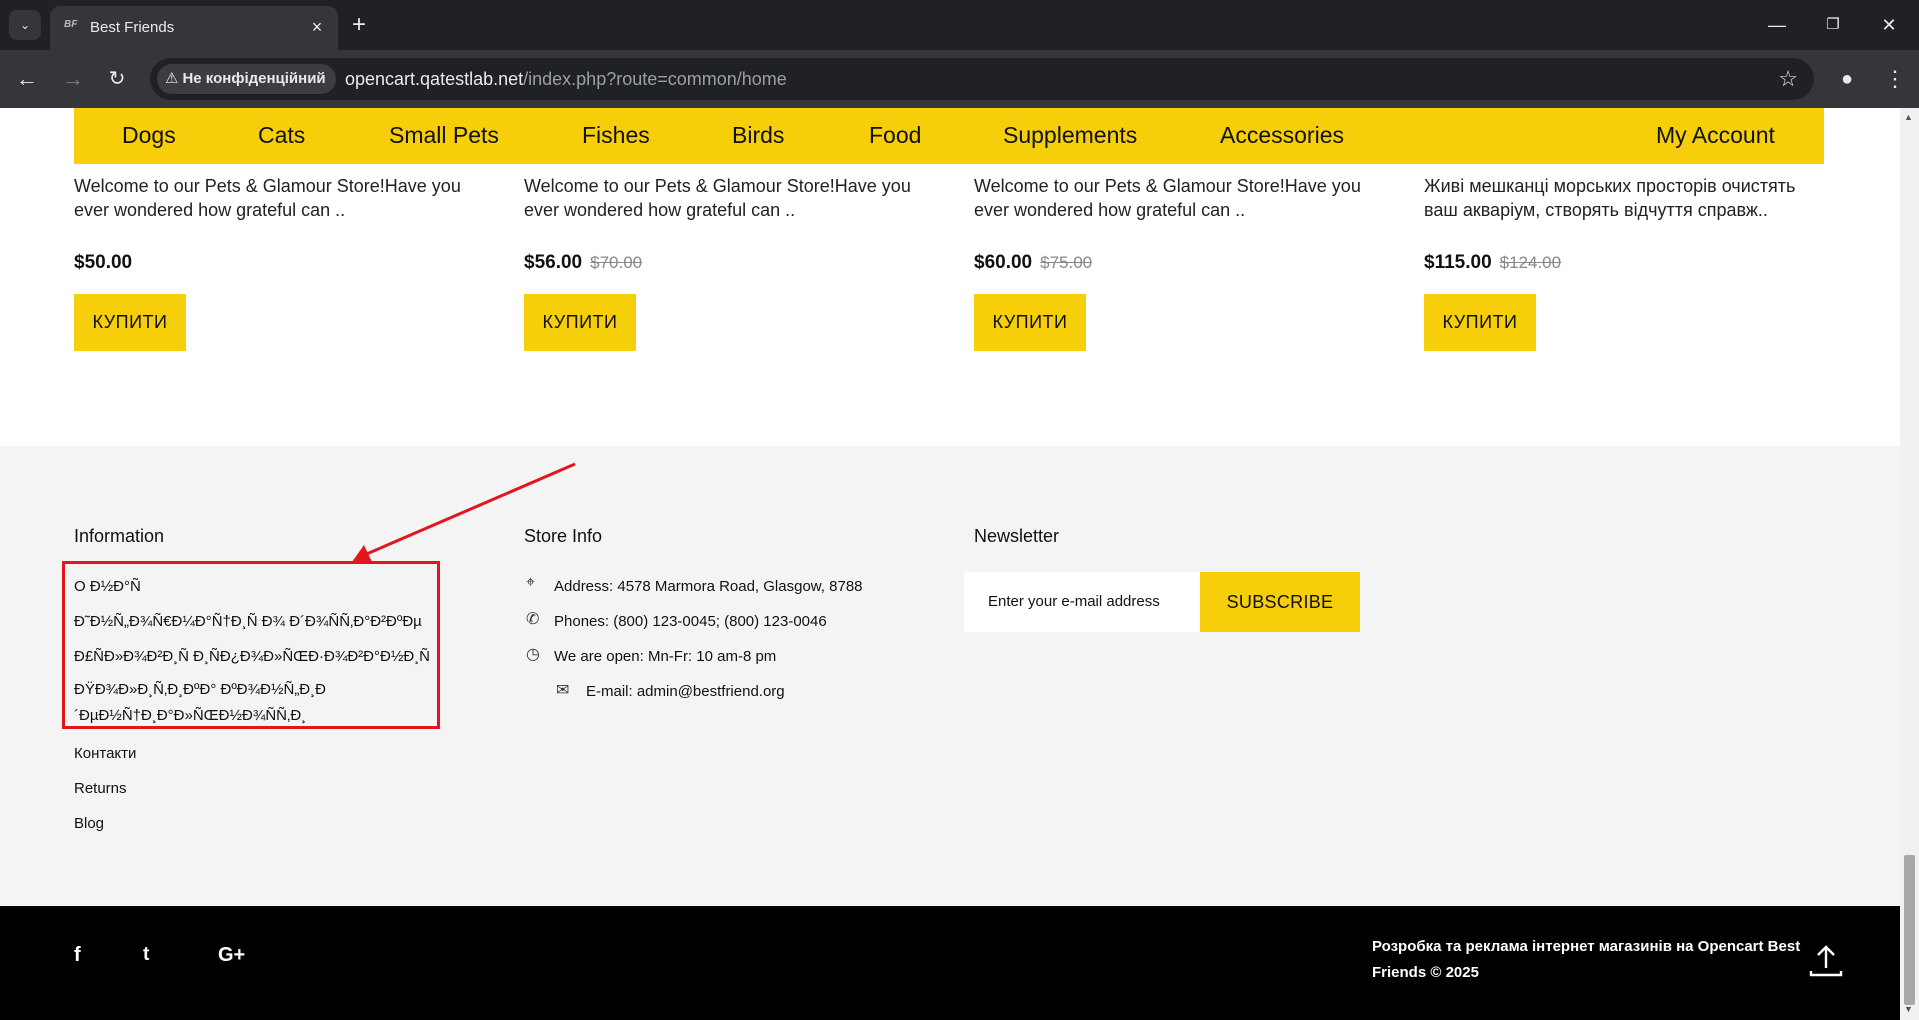 This screenshot has width=1919, height=1020. I want to click on old-price: $70.00, so click(616, 262).